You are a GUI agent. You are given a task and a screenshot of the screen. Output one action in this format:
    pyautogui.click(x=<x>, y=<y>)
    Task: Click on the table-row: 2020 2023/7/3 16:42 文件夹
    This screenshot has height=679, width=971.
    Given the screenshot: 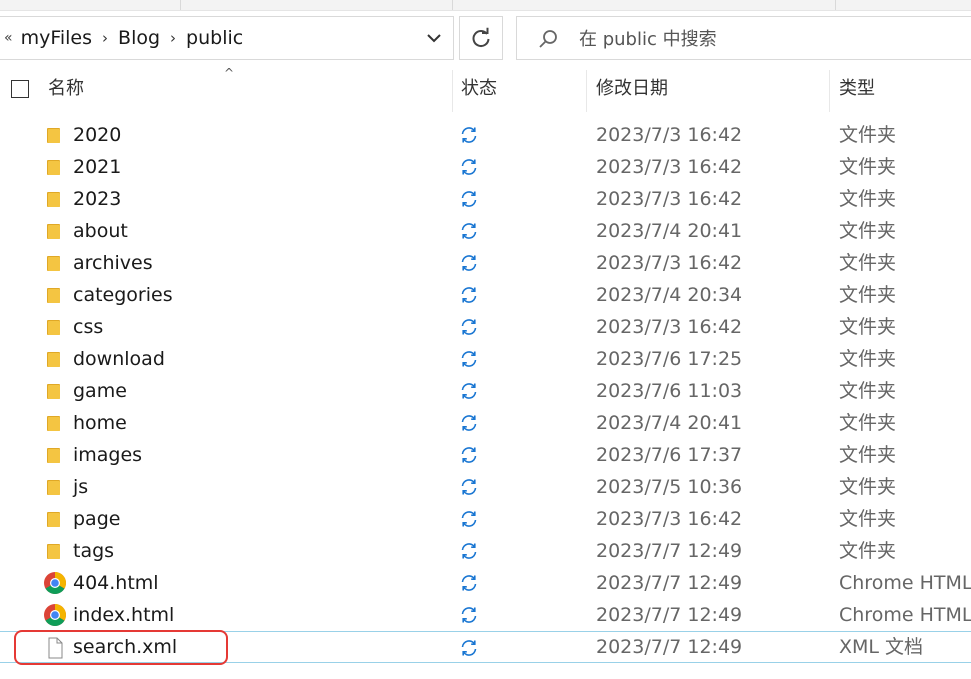 What is the action you would take?
    pyautogui.click(x=485, y=135)
    